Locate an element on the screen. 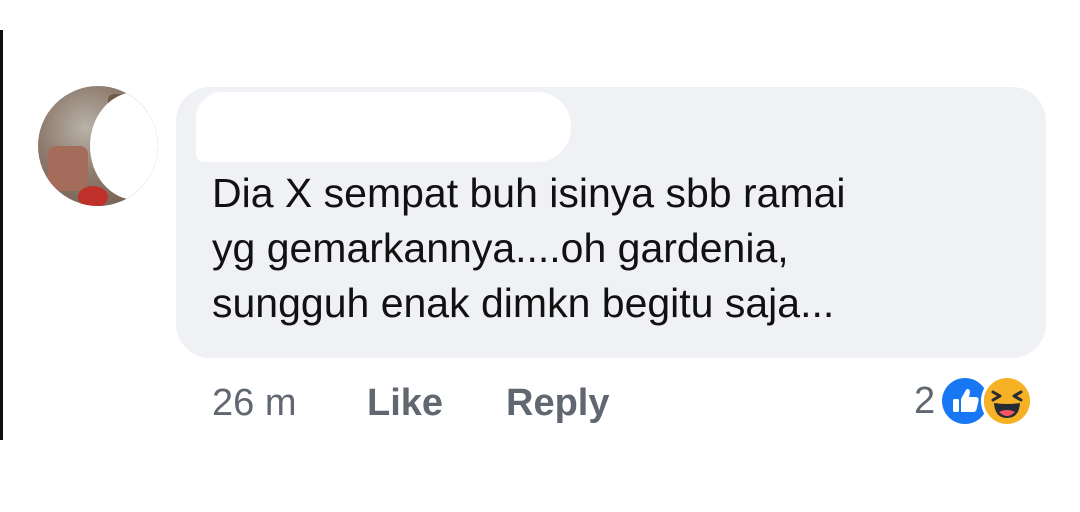 This screenshot has width=1080, height=512. comment-text-line: Dia X sempat buh isinya sbb ramai is located at coordinates (529, 193).